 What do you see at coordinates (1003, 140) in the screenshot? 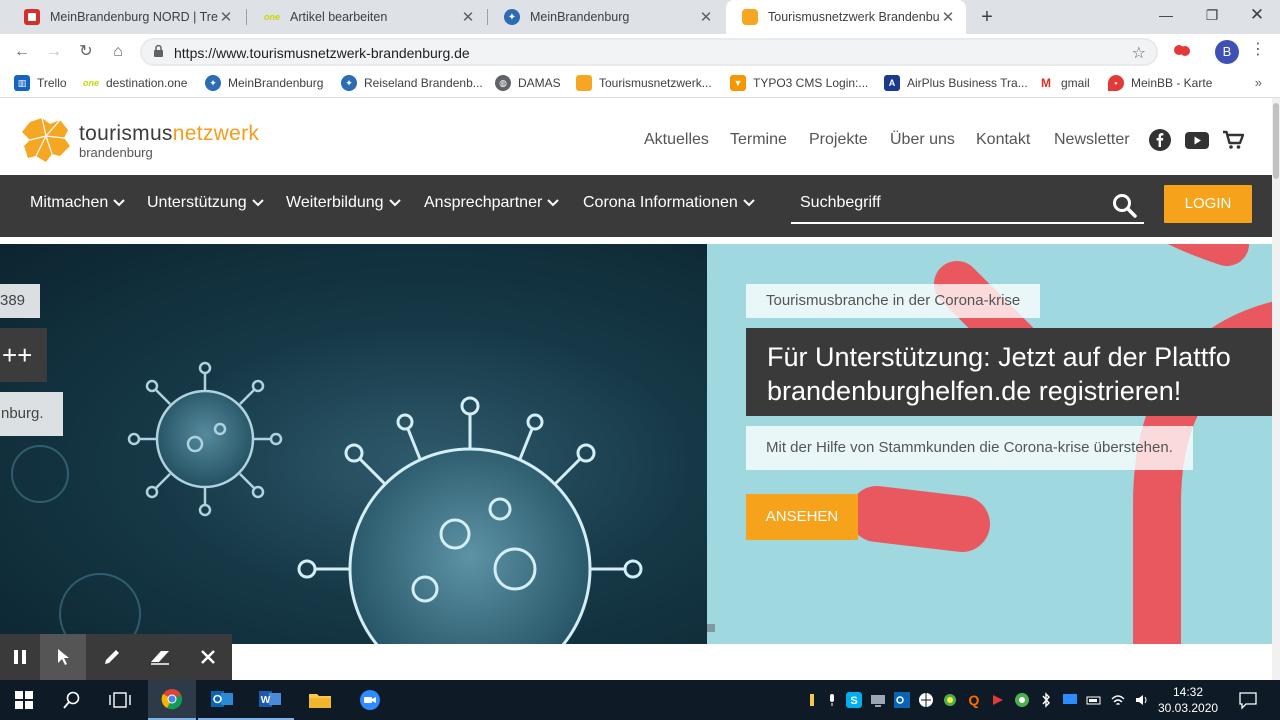
I see `topnav-kontakt: Kontakt` at bounding box center [1003, 140].